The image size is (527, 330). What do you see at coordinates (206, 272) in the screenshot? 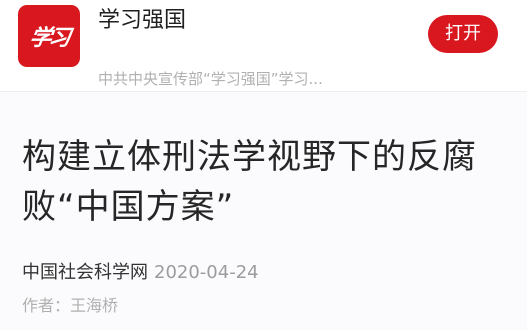
I see `article-date: 2020-04-24` at bounding box center [206, 272].